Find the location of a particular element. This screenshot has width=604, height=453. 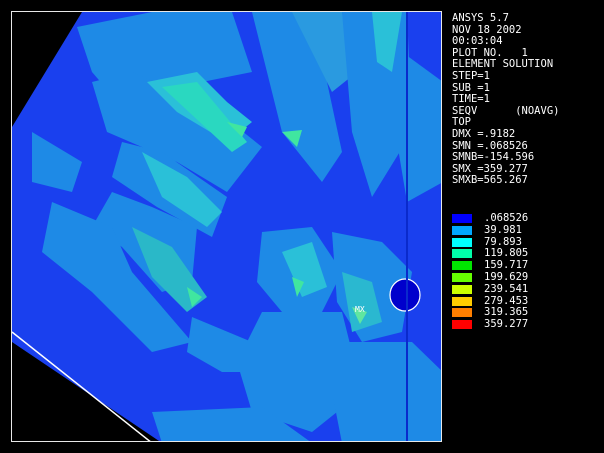

legend-value: 359.277 is located at coordinates (506, 324).